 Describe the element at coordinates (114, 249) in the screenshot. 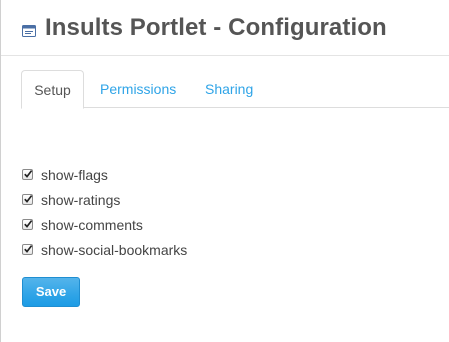

I see `show-social-bookmarks-label: show-social-bookmarks` at that location.